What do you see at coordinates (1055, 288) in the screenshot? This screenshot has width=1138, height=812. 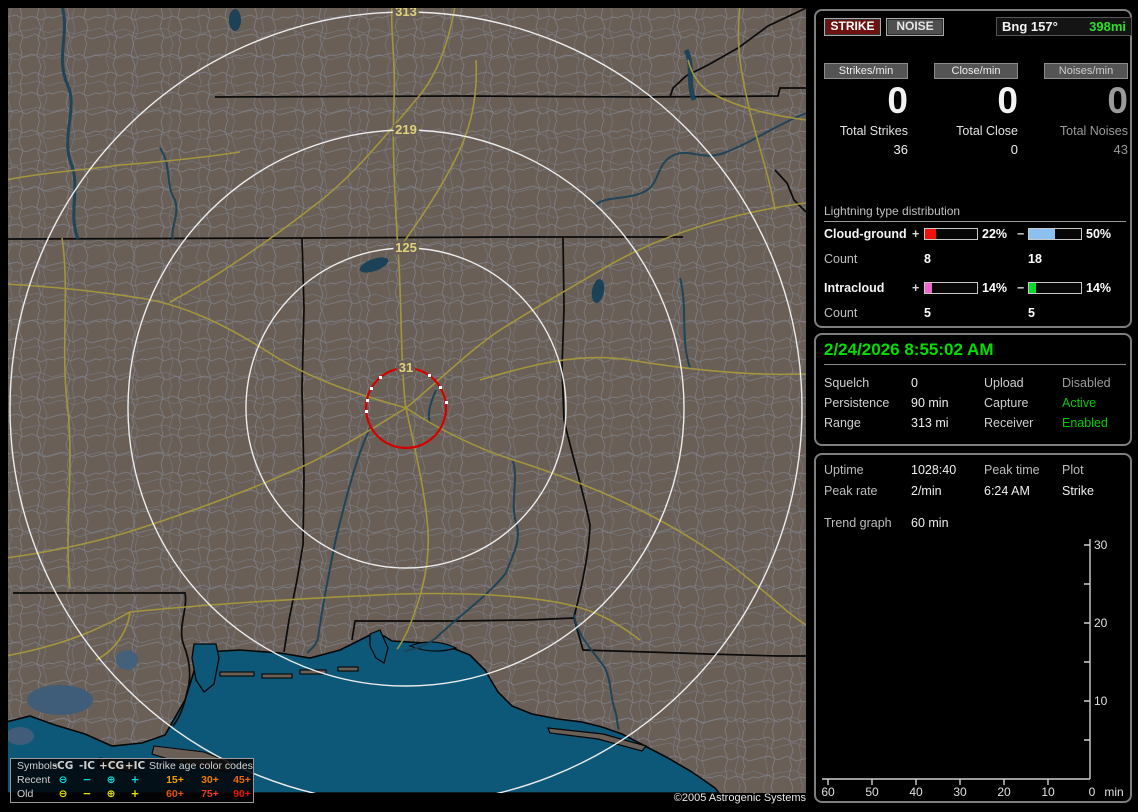 I see `ic-negative-bar` at bounding box center [1055, 288].